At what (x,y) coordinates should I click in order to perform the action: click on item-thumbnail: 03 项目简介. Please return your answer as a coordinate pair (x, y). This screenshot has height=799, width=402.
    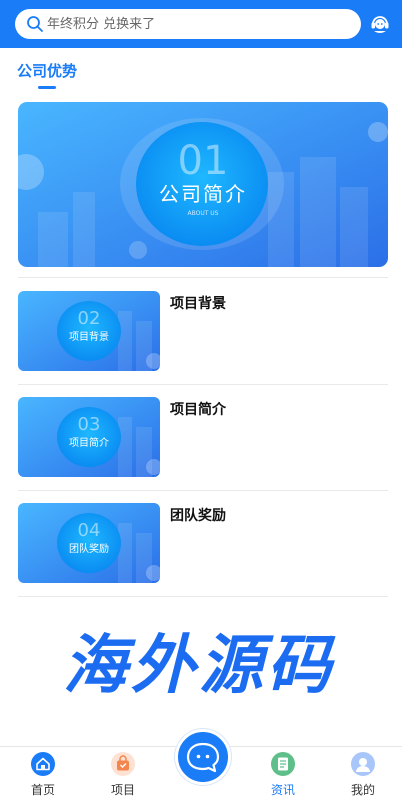
    Looking at the image, I should click on (89, 437).